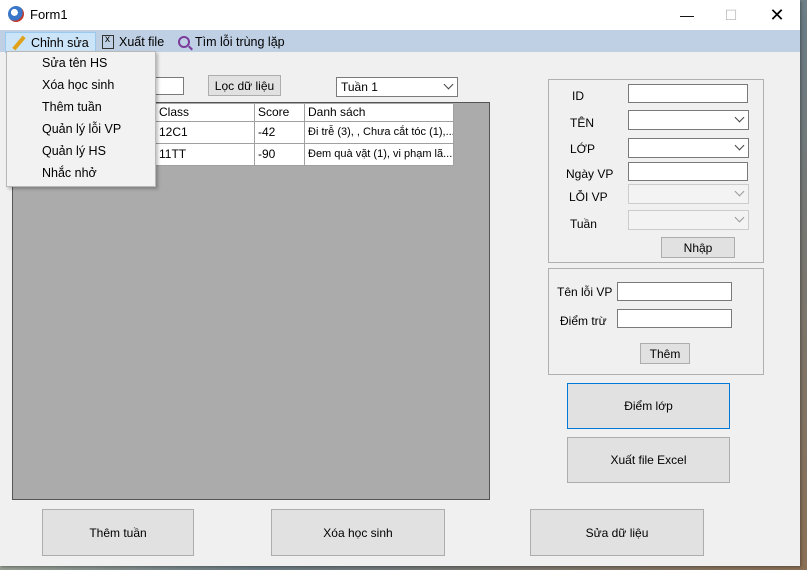  I want to click on id-input, so click(688, 93).